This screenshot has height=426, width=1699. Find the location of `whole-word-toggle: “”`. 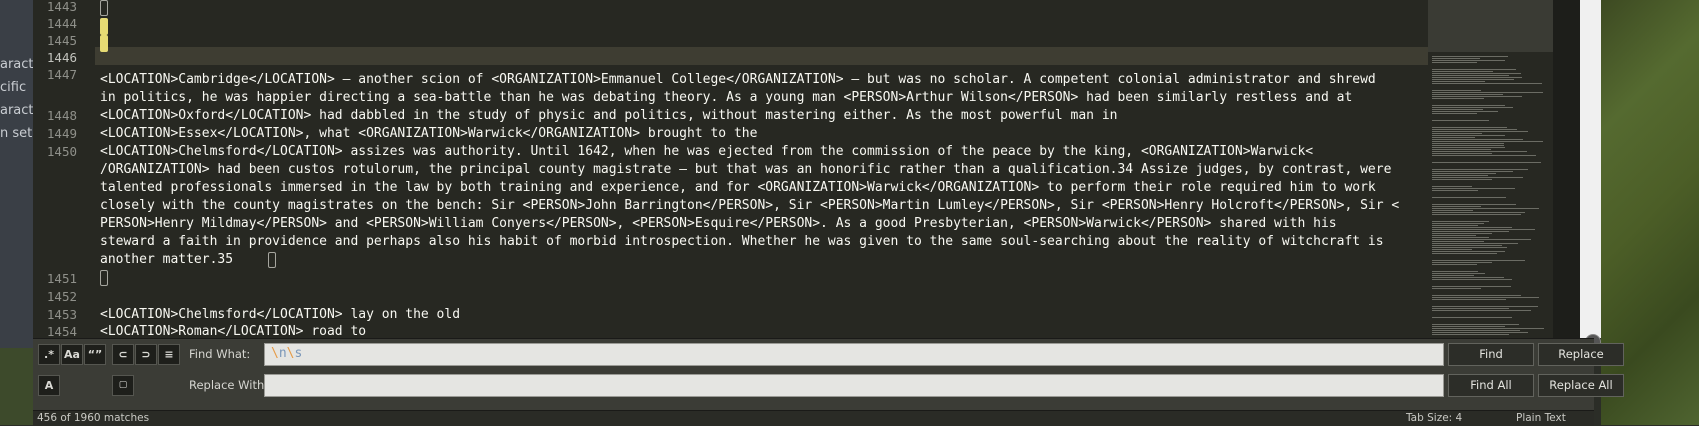

whole-word-toggle: “” is located at coordinates (95, 354).